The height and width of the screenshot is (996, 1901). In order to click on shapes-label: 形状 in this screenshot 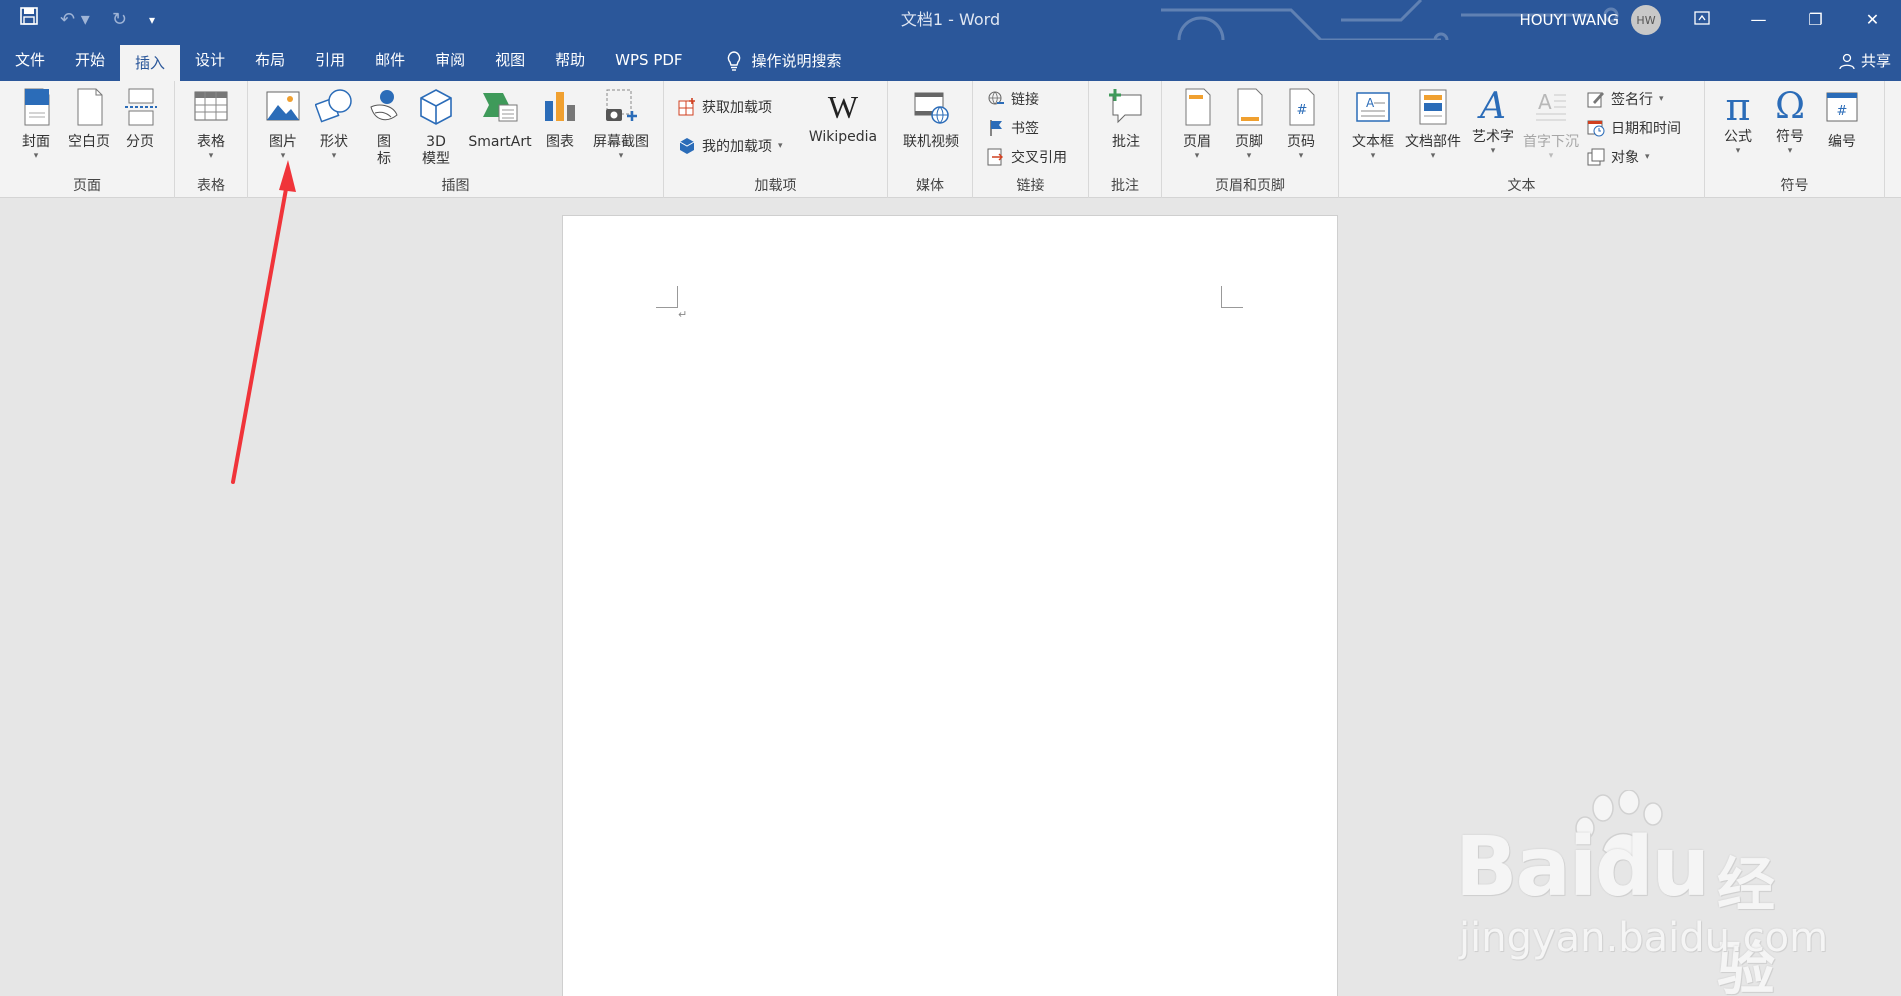, I will do `click(334, 142)`.